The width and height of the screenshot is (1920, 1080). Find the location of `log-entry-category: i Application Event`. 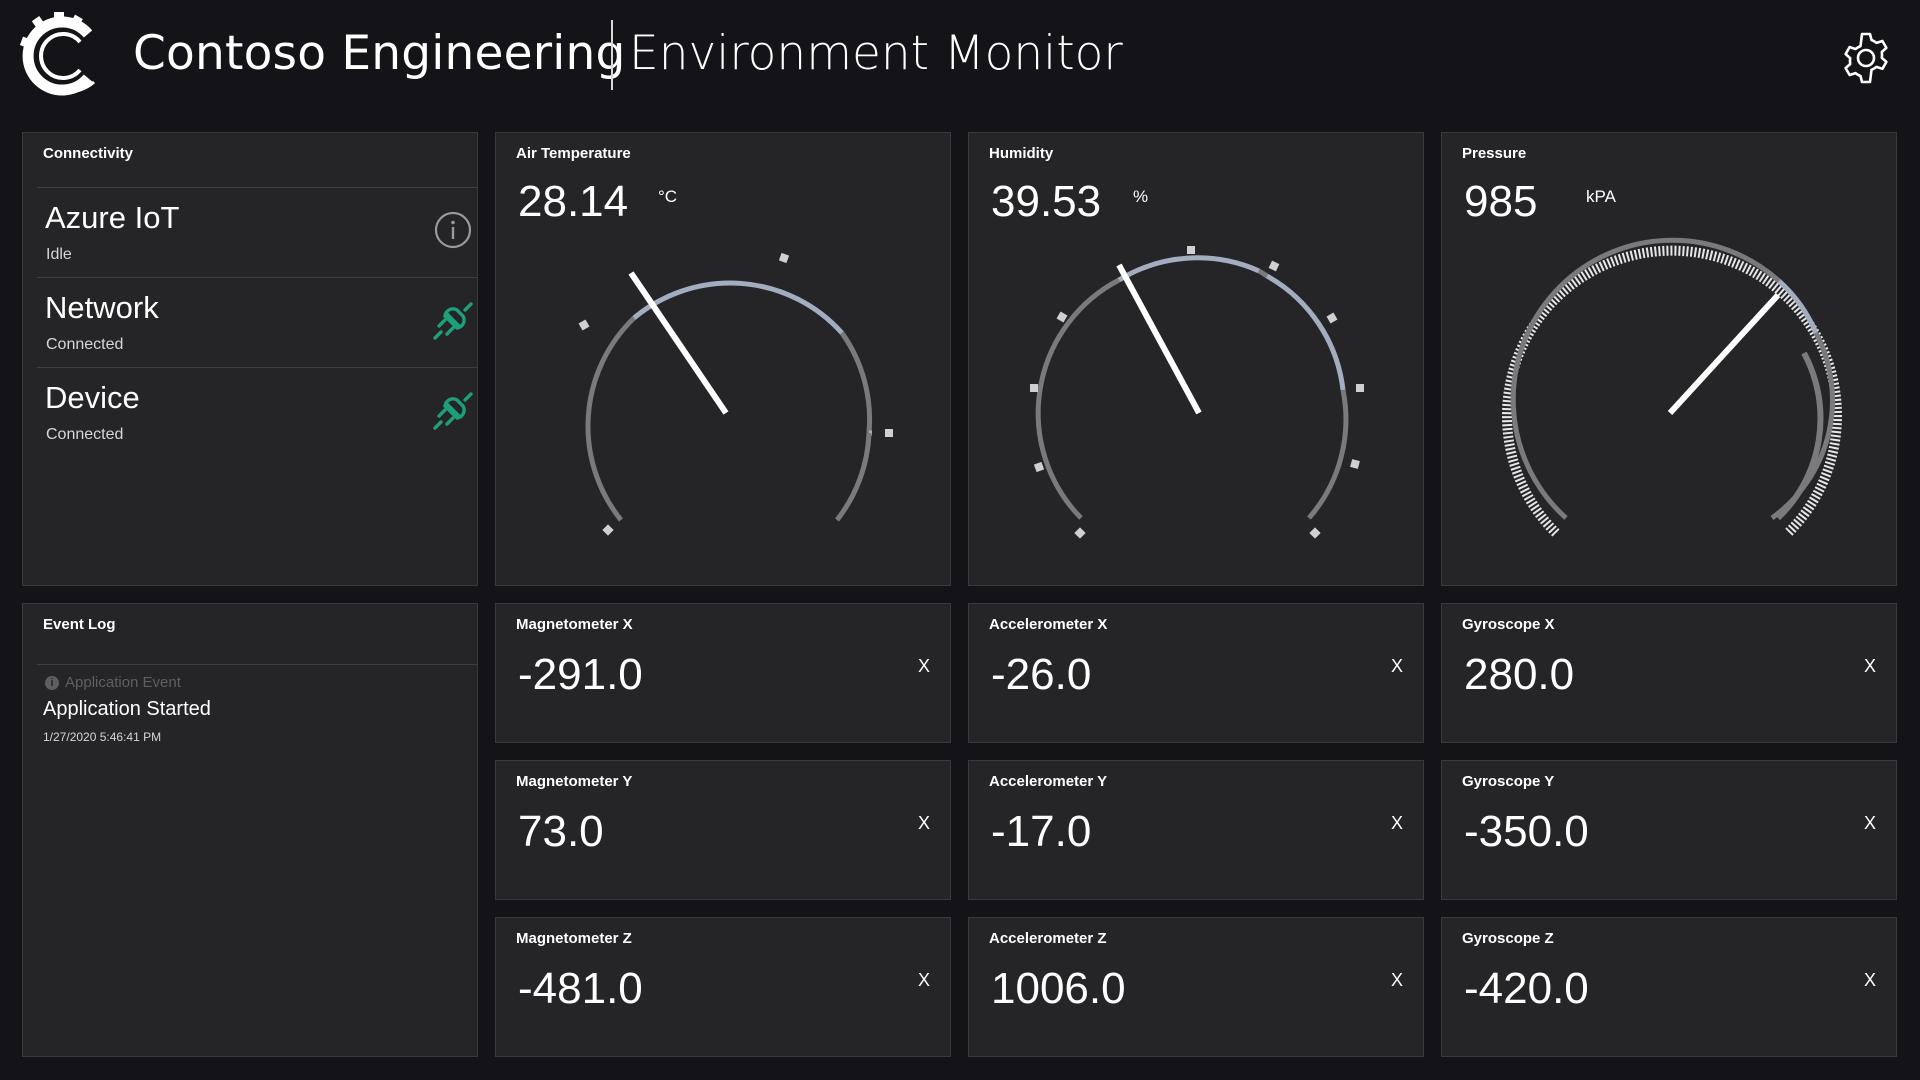

log-entry-category: i Application Event is located at coordinates (113, 682).